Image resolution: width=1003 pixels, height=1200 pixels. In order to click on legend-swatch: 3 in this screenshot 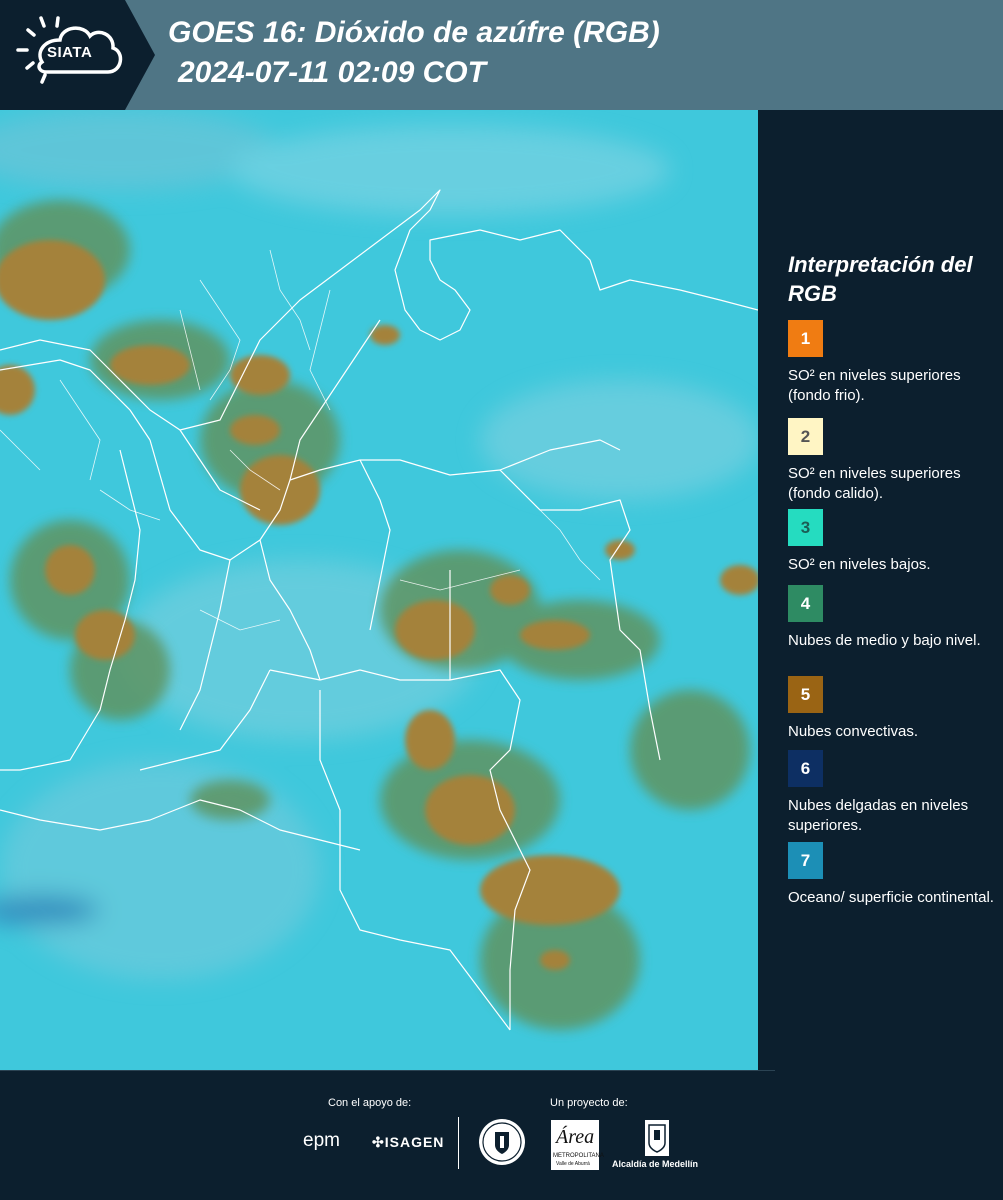, I will do `click(805, 527)`.